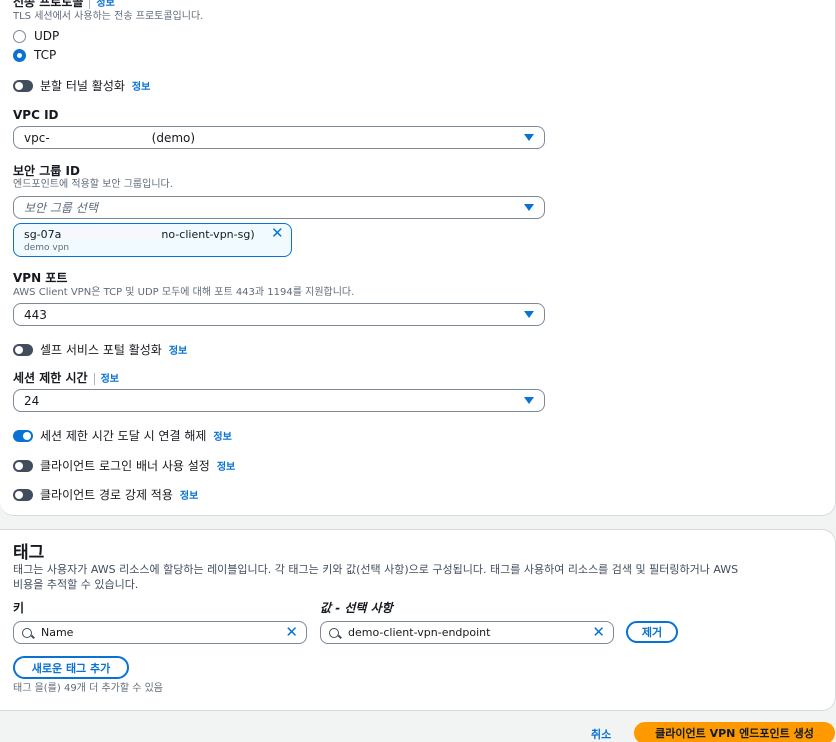 This screenshot has width=836, height=742. I want to click on route-enforcement-label: 클라이언트 경로 강제 적용, so click(106, 495).